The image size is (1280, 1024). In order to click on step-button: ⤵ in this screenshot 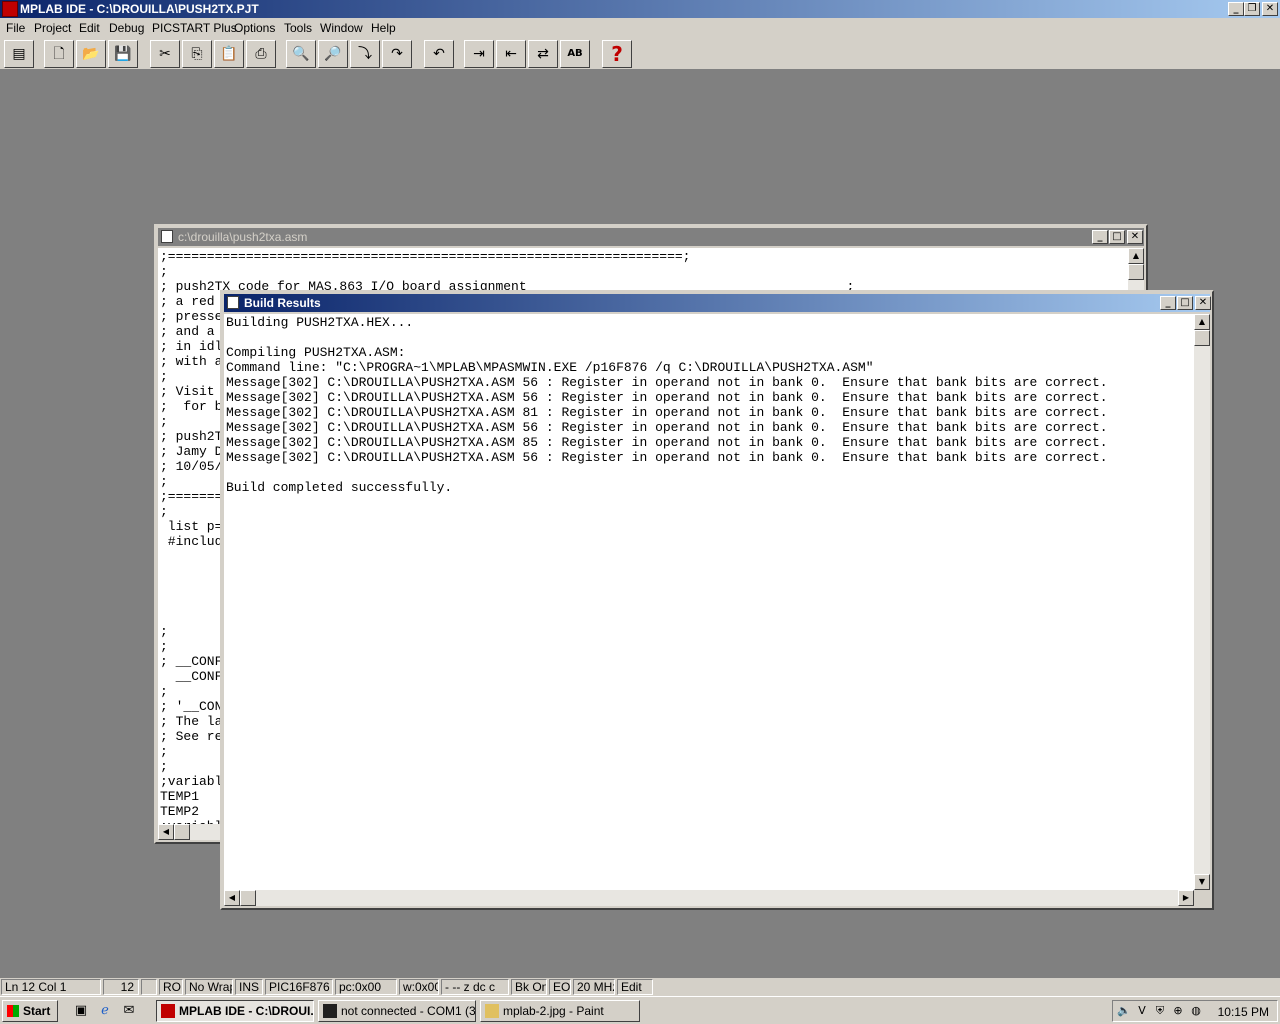, I will do `click(365, 54)`.